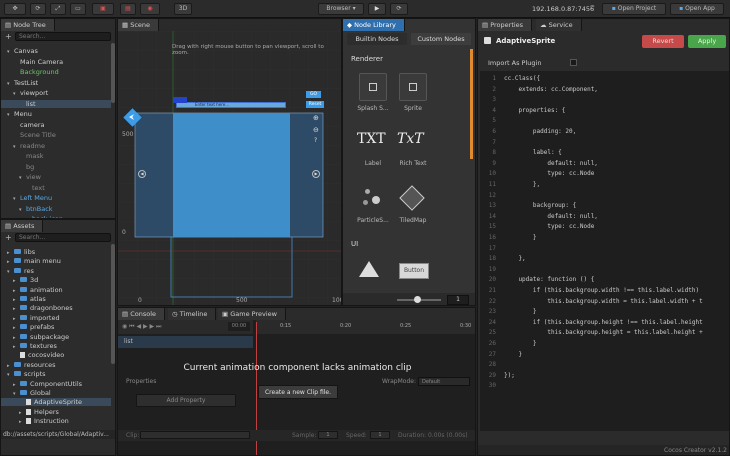 This screenshot has height=456, width=730. What do you see at coordinates (369, 269) in the screenshot?
I see `ui-widget-node-icon` at bounding box center [369, 269].